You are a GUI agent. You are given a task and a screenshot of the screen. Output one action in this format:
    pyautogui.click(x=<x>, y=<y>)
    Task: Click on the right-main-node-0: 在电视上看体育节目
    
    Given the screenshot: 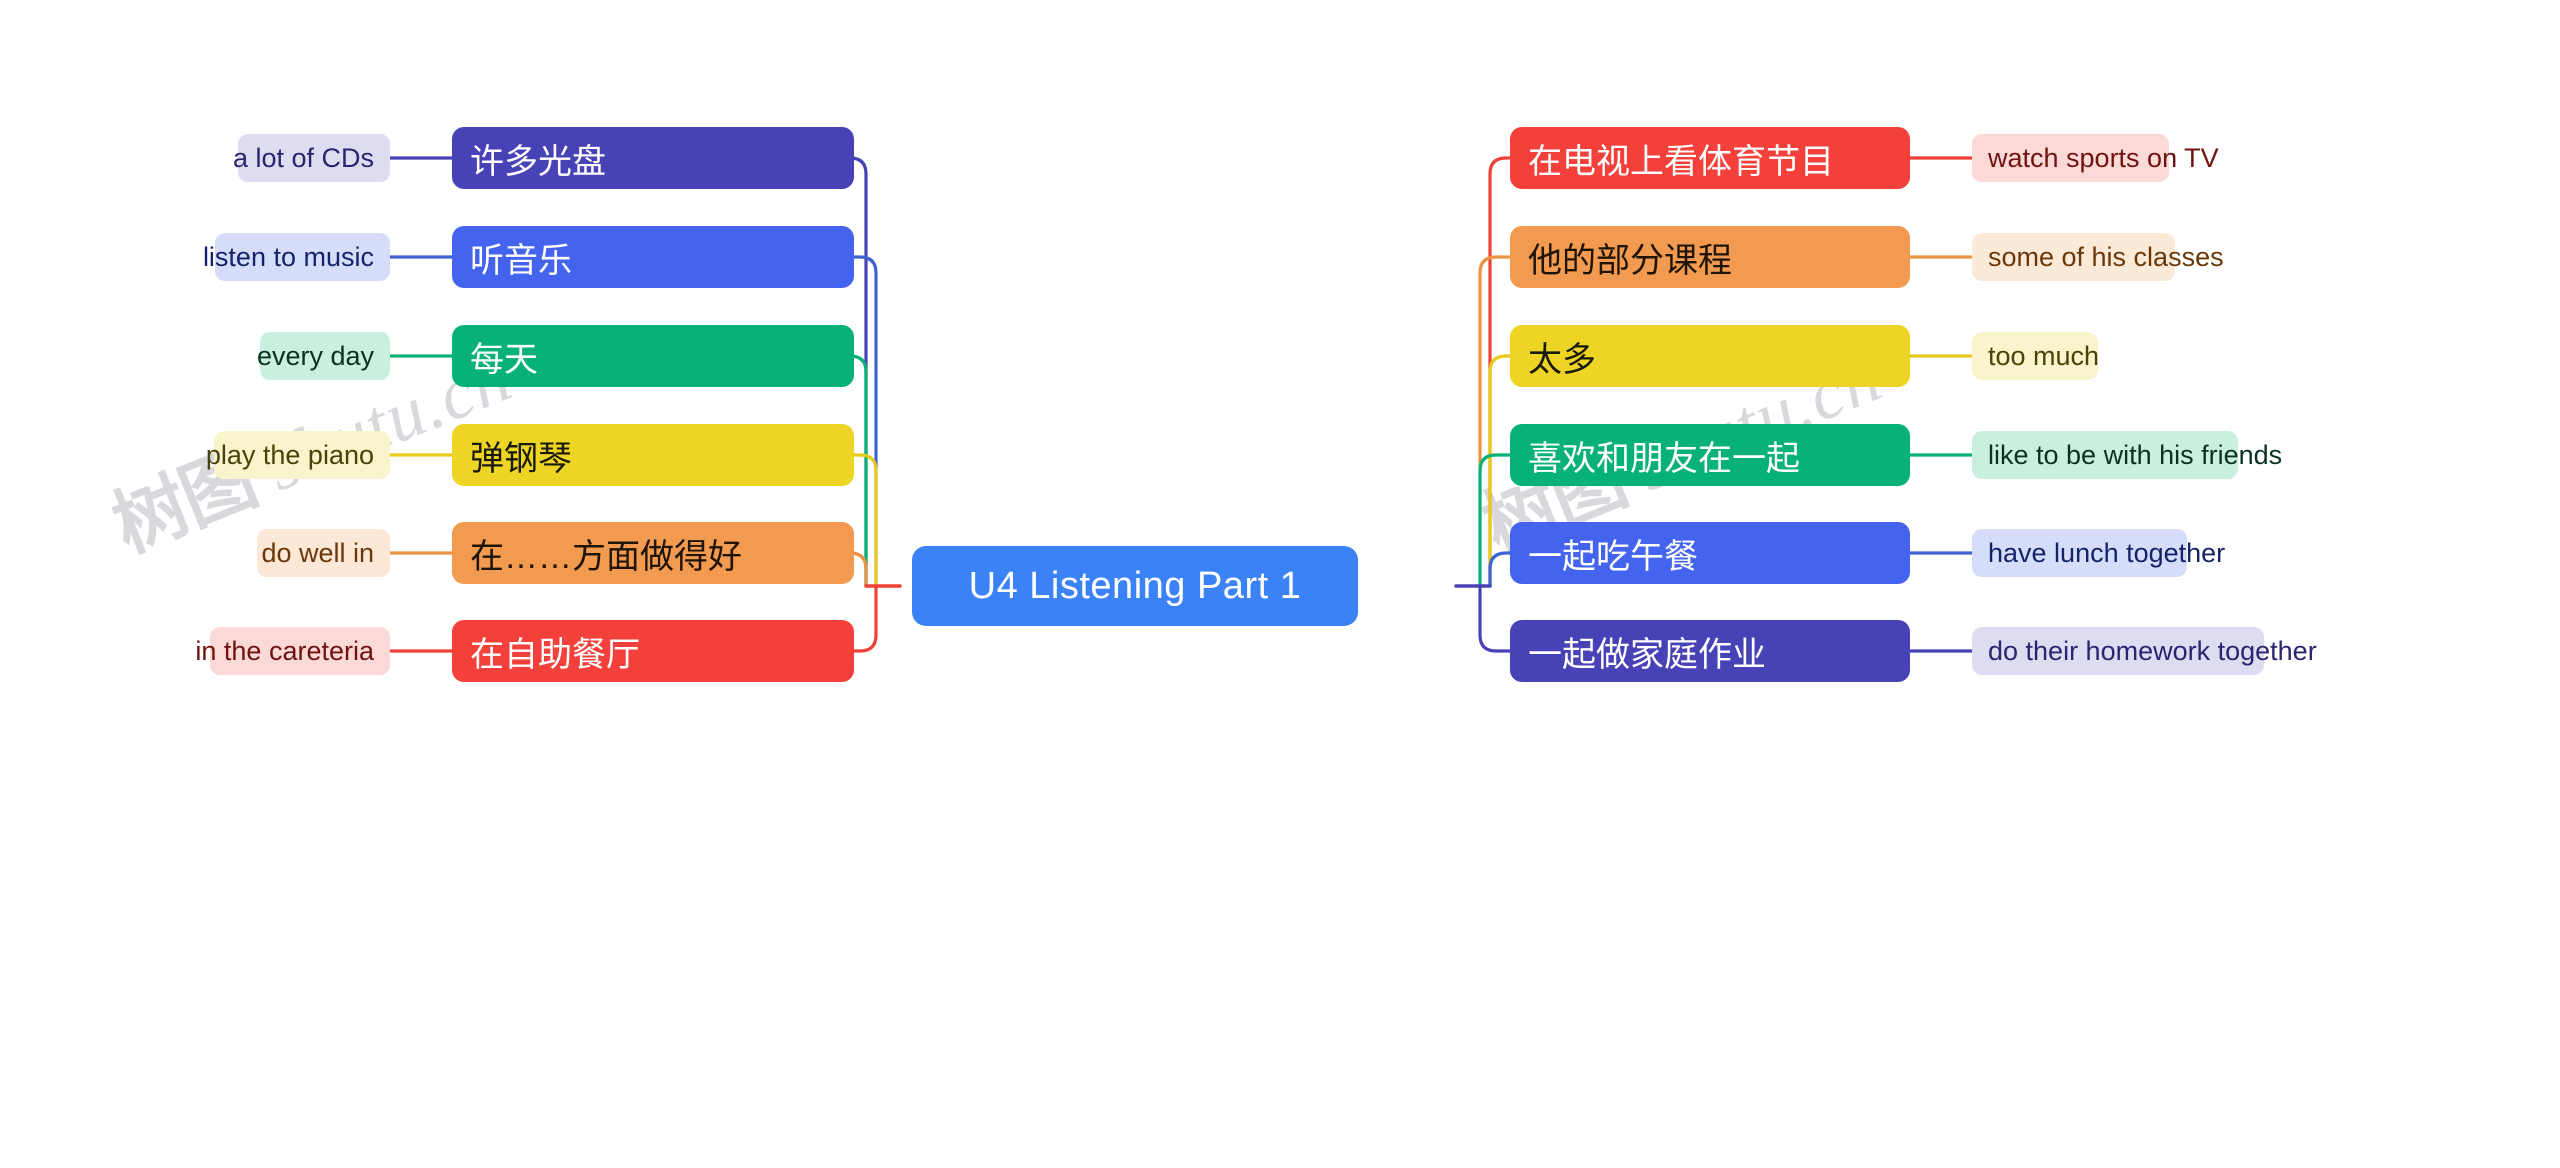 What is the action you would take?
    pyautogui.click(x=1710, y=158)
    